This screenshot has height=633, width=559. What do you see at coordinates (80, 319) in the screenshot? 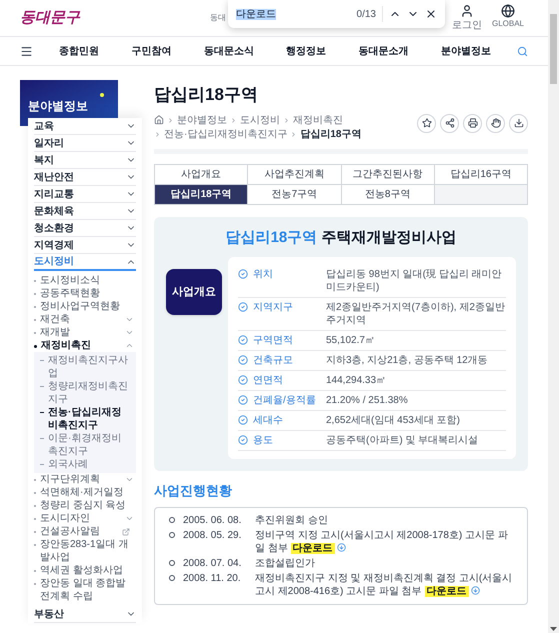
I see `menu-link: 재건축` at bounding box center [80, 319].